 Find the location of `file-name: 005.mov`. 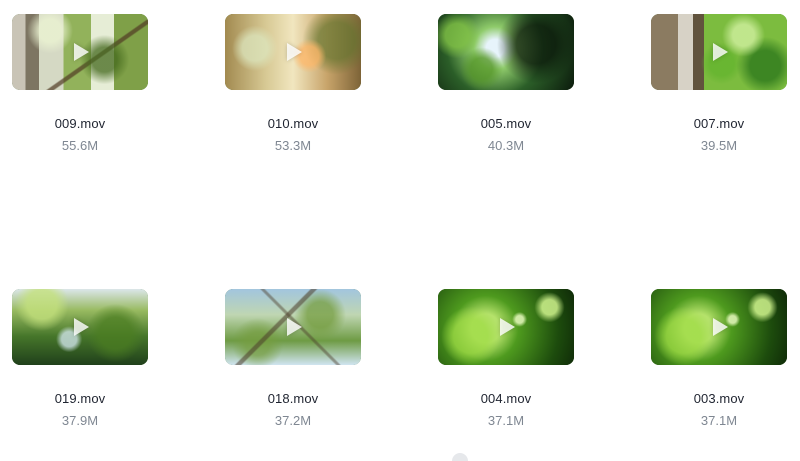

file-name: 005.mov is located at coordinates (506, 123).